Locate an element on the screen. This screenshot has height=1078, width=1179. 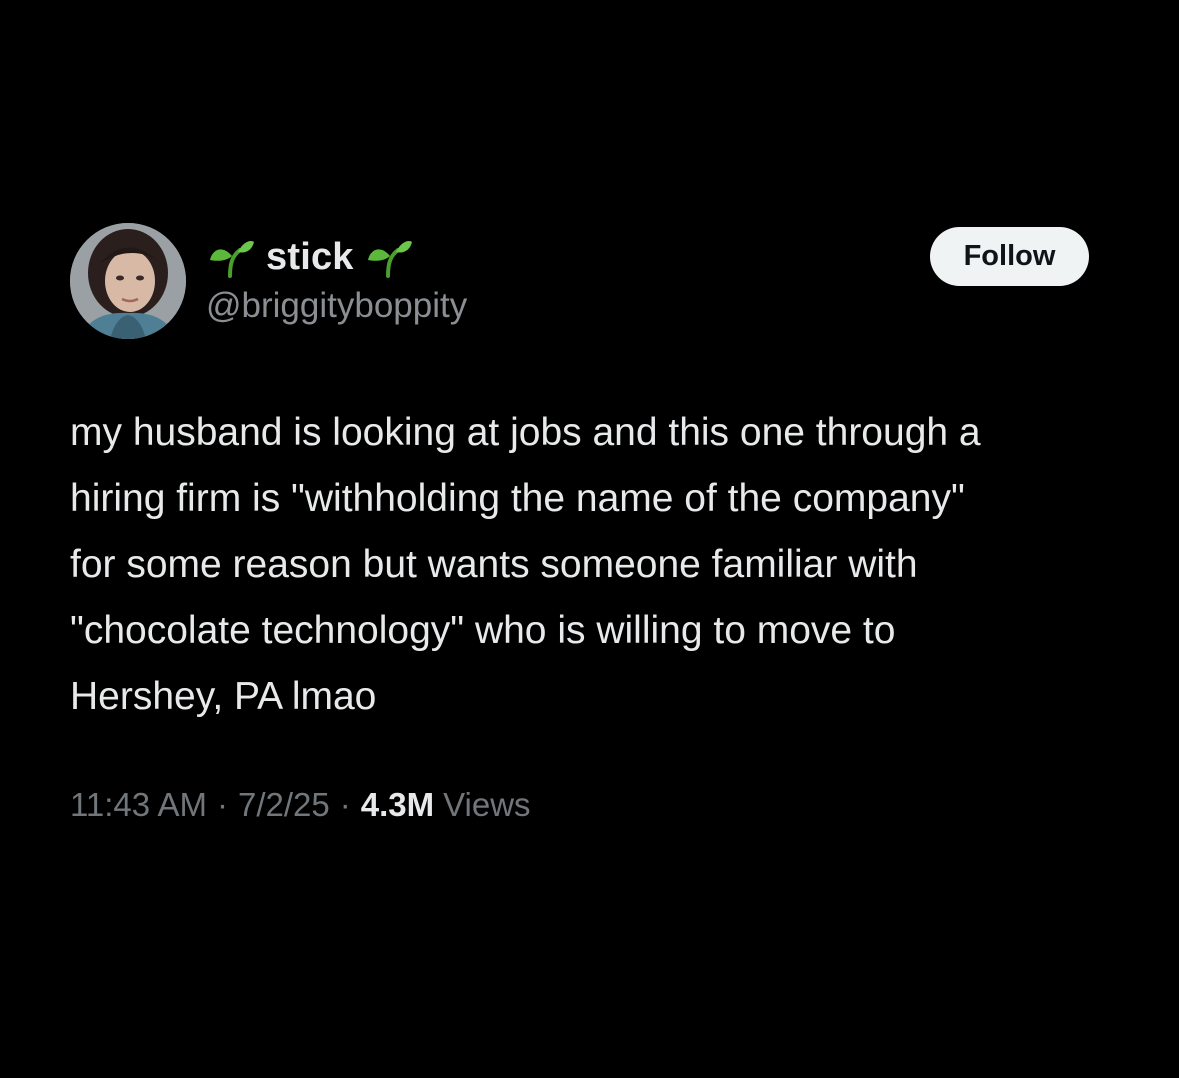
tweet-meta: 11:43 AM · 7/2/25 · 4.3M Views is located at coordinates (300, 805).